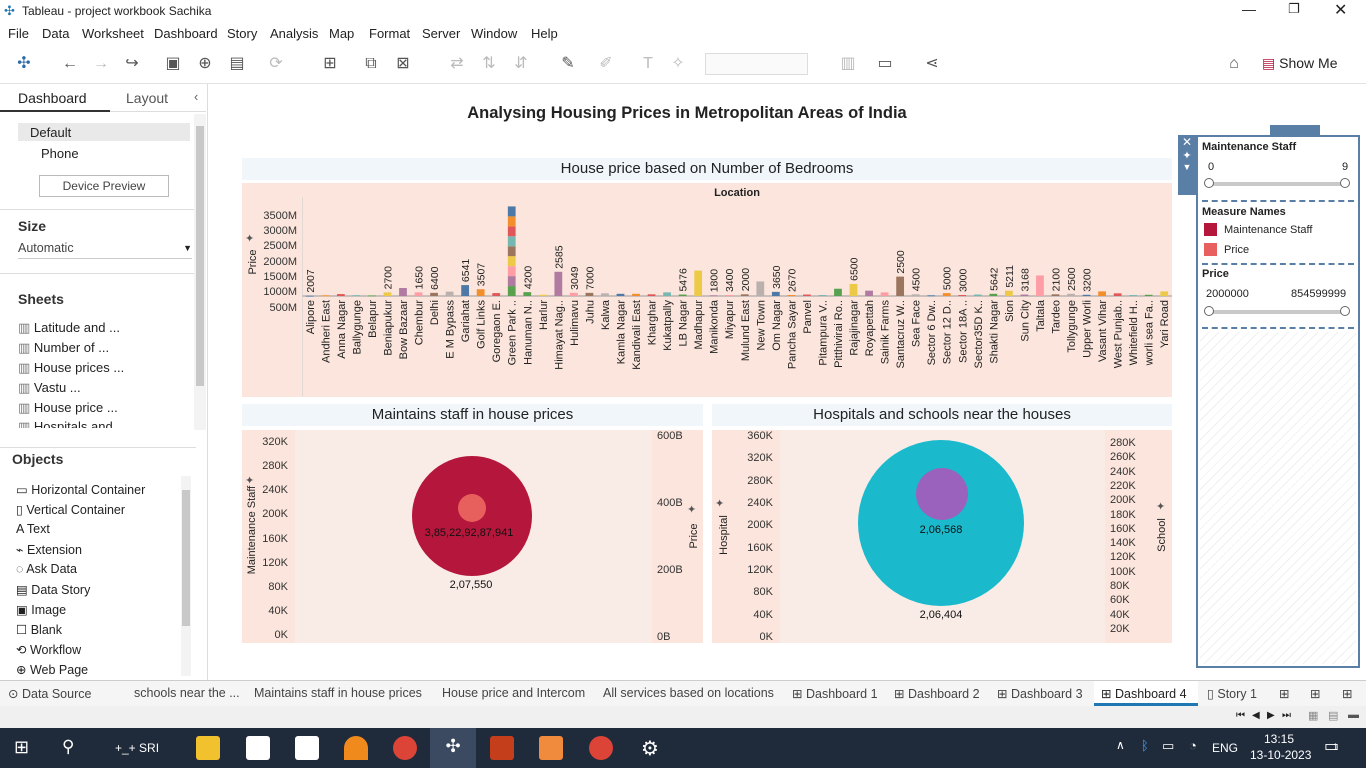 This screenshot has height=768, width=1366. I want to click on language-indicator: ENG, so click(1225, 748).